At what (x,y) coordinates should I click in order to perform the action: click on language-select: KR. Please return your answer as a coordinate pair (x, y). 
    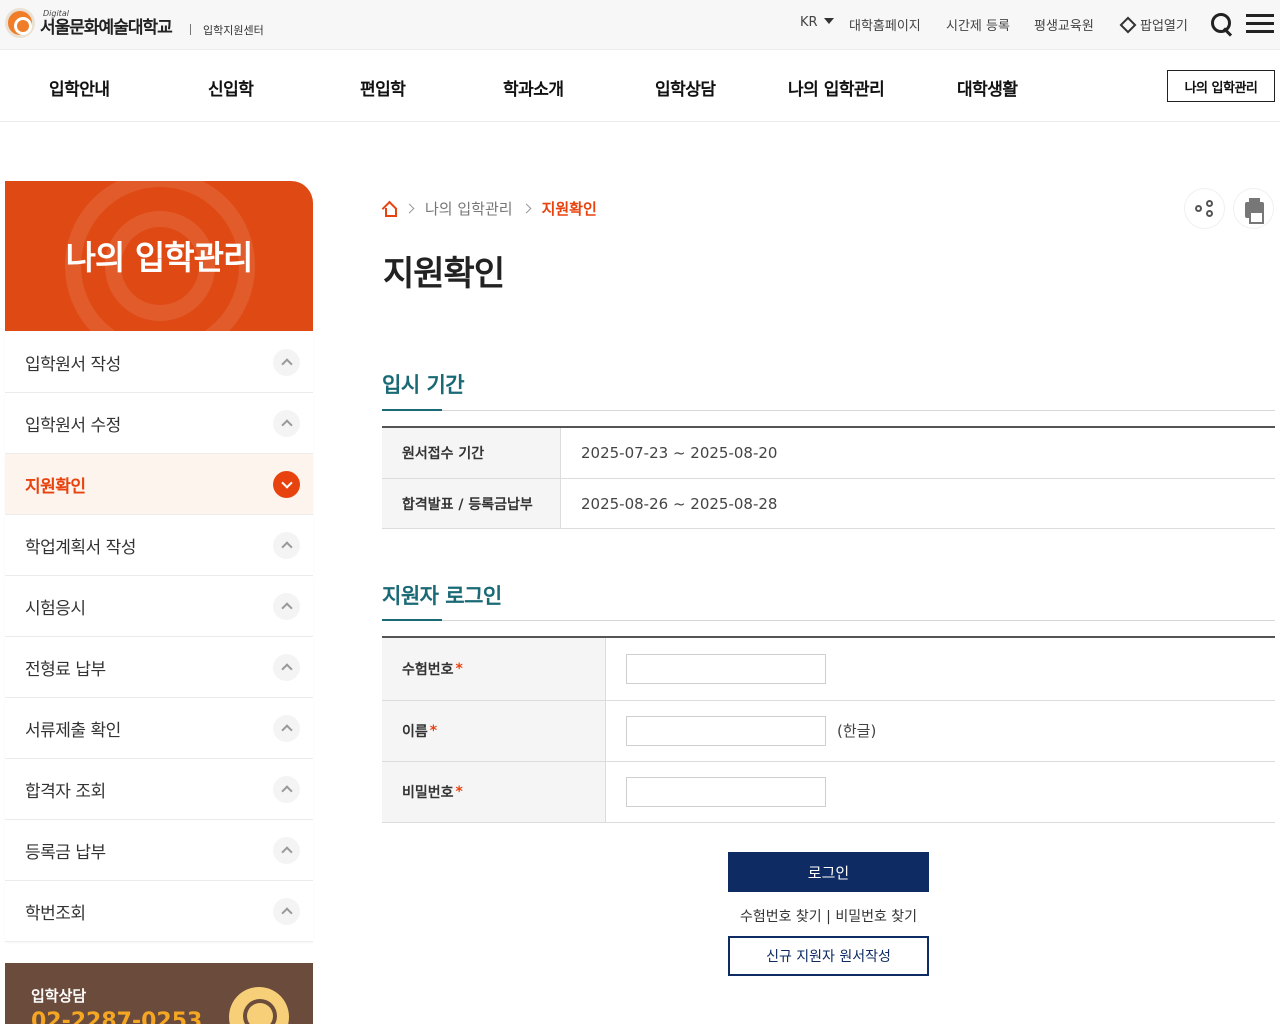
    Looking at the image, I should click on (817, 22).